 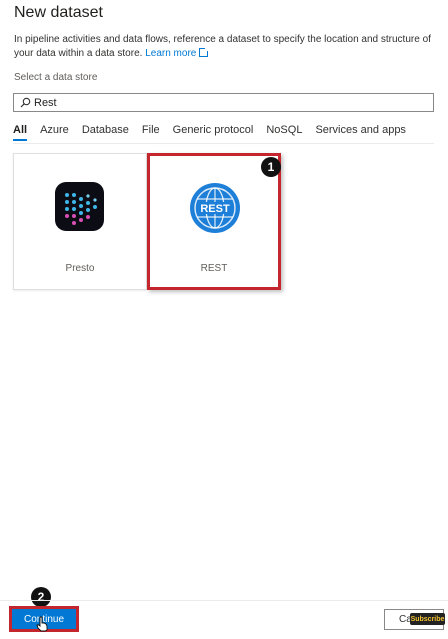 What do you see at coordinates (360, 132) in the screenshot?
I see `tab-services-and-apps: Services and apps` at bounding box center [360, 132].